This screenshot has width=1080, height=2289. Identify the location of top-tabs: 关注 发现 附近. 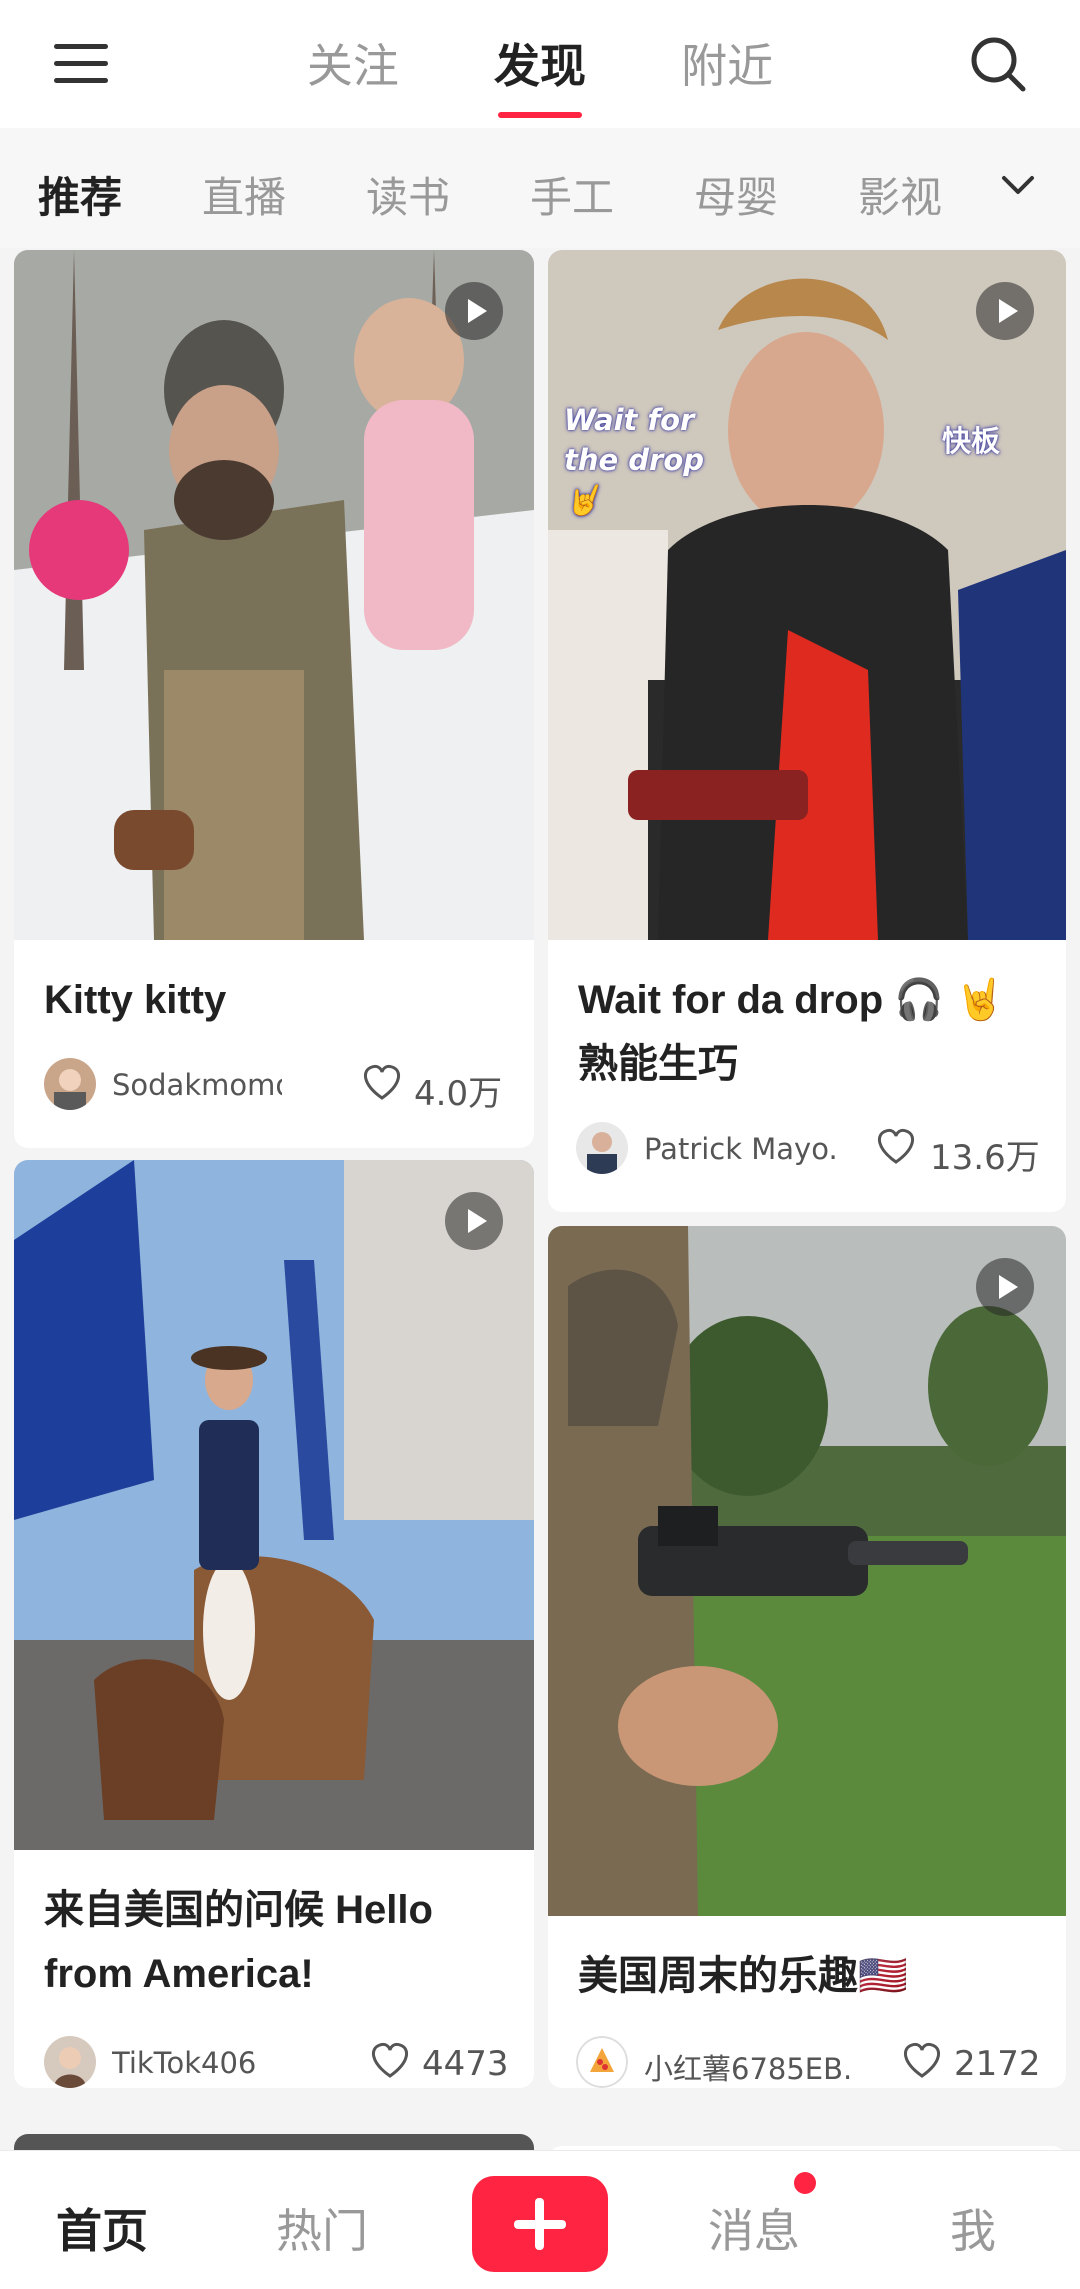
(540, 74).